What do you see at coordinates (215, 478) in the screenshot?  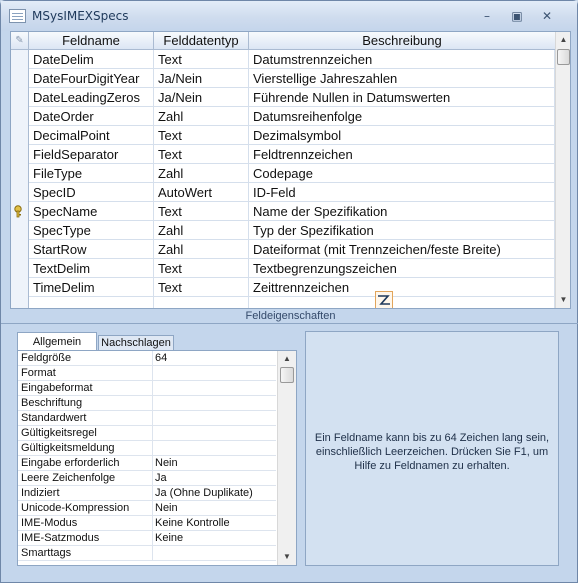 I see `property-value: Ja` at bounding box center [215, 478].